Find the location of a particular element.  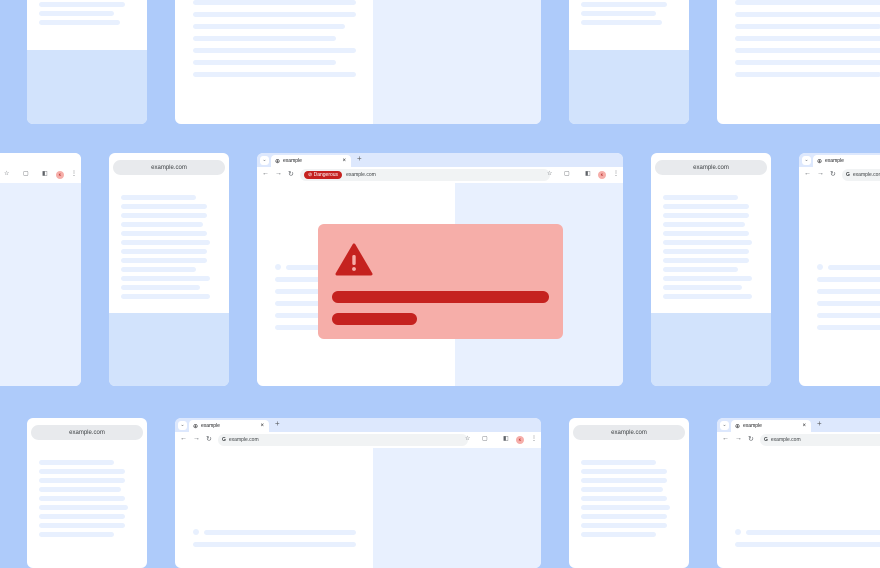

browser-card: ⌄ ⊕ example ← → ↻ G example.com is located at coordinates (839, 269).